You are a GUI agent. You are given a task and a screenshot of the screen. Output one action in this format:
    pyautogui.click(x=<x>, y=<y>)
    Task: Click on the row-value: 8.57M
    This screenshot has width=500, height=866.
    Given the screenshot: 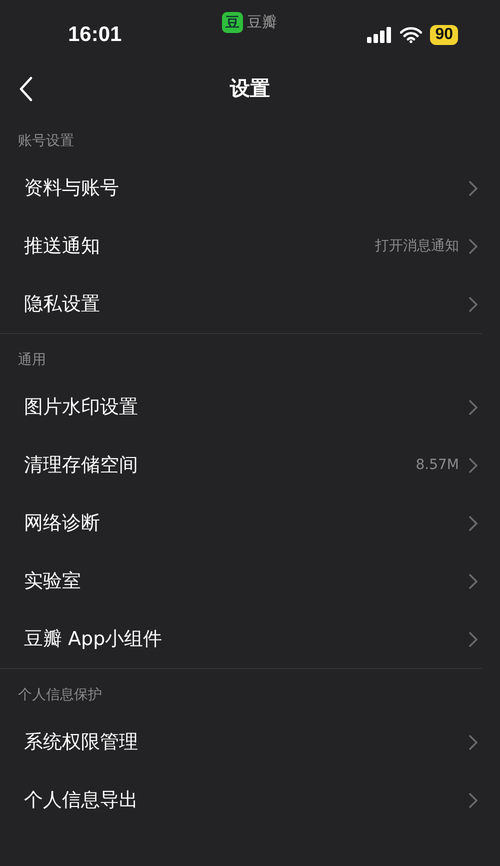 What is the action you would take?
    pyautogui.click(x=437, y=465)
    